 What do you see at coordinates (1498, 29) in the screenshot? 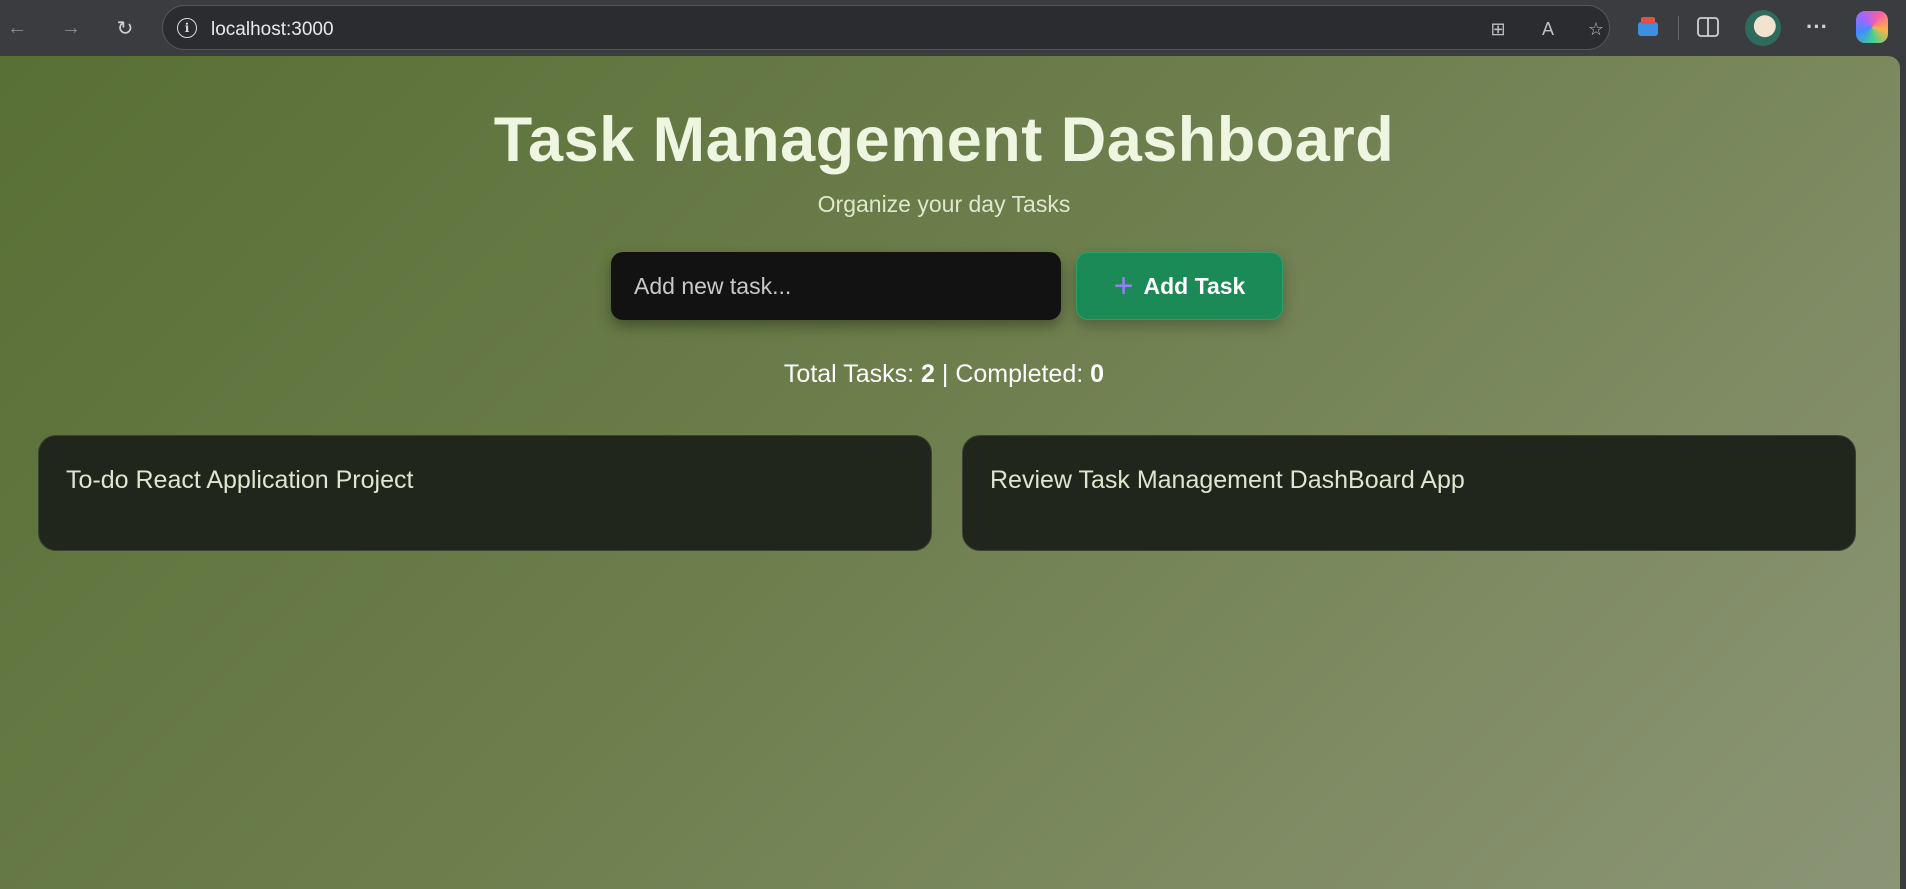
I see `apps-icon: ⊞` at bounding box center [1498, 29].